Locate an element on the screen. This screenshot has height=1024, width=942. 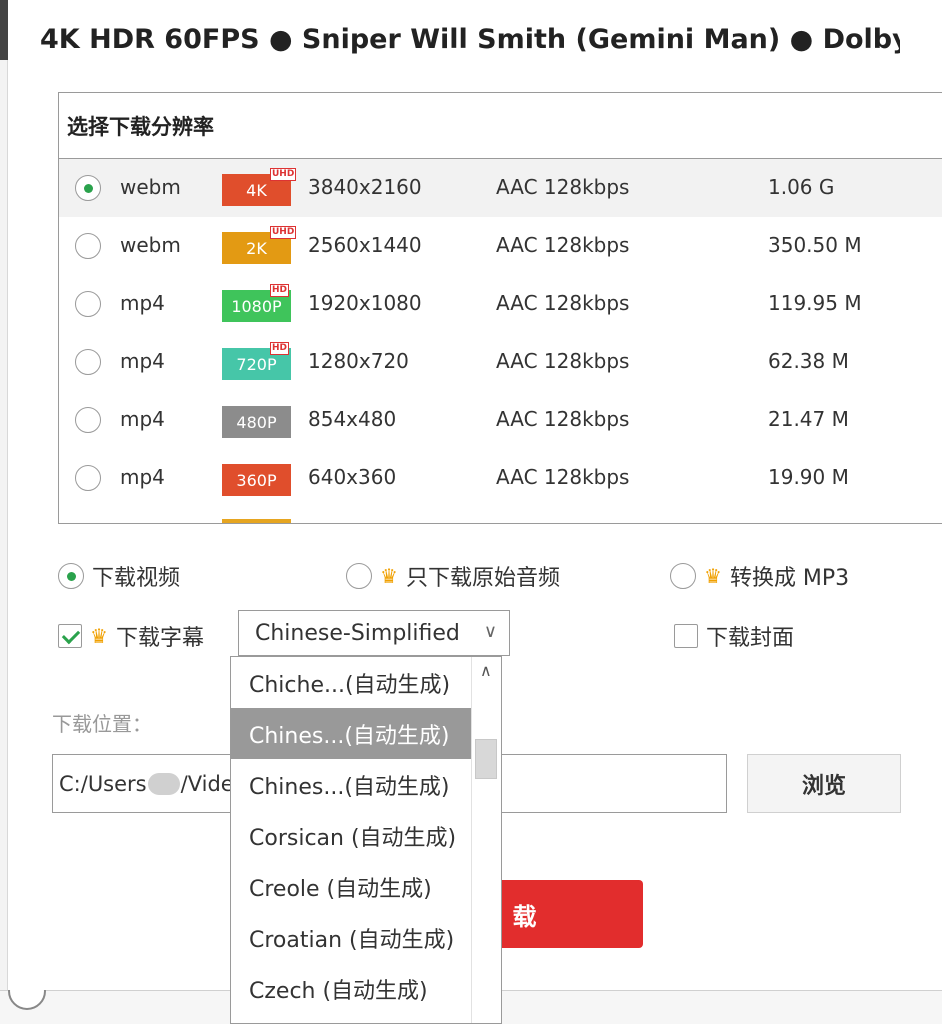
redacted-username is located at coordinates (163, 783).